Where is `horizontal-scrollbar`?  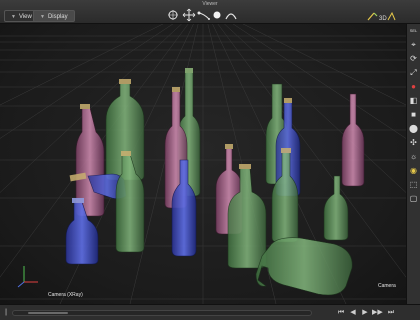
horizontal-scrollbar is located at coordinates (162, 313).